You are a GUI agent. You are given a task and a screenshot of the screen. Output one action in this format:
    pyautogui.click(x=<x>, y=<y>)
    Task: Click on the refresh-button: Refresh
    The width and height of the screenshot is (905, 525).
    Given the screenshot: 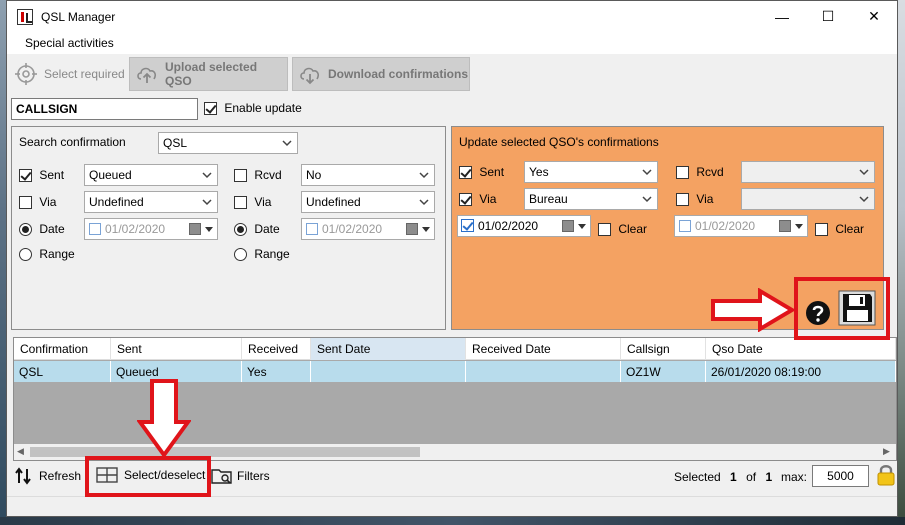 What is the action you would take?
    pyautogui.click(x=48, y=476)
    